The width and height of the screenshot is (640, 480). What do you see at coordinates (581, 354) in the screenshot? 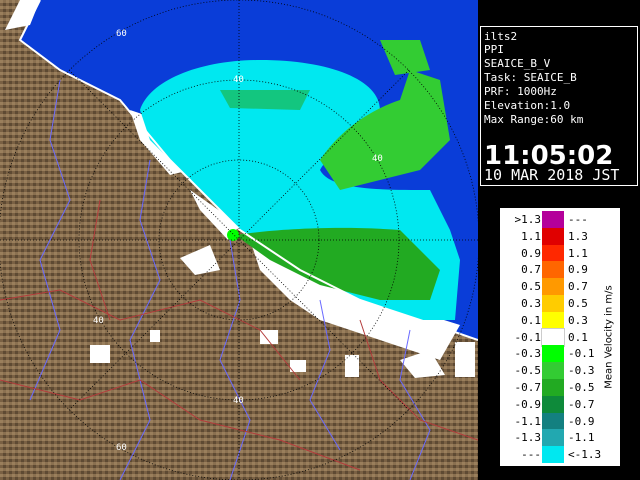
I see `legend-high-value: -0.1` at bounding box center [581, 354].